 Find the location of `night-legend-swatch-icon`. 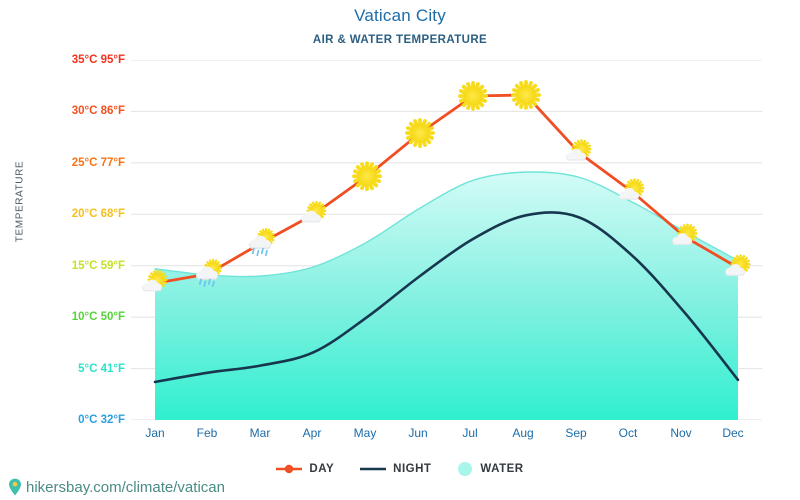

night-legend-swatch-icon is located at coordinates (373, 469).